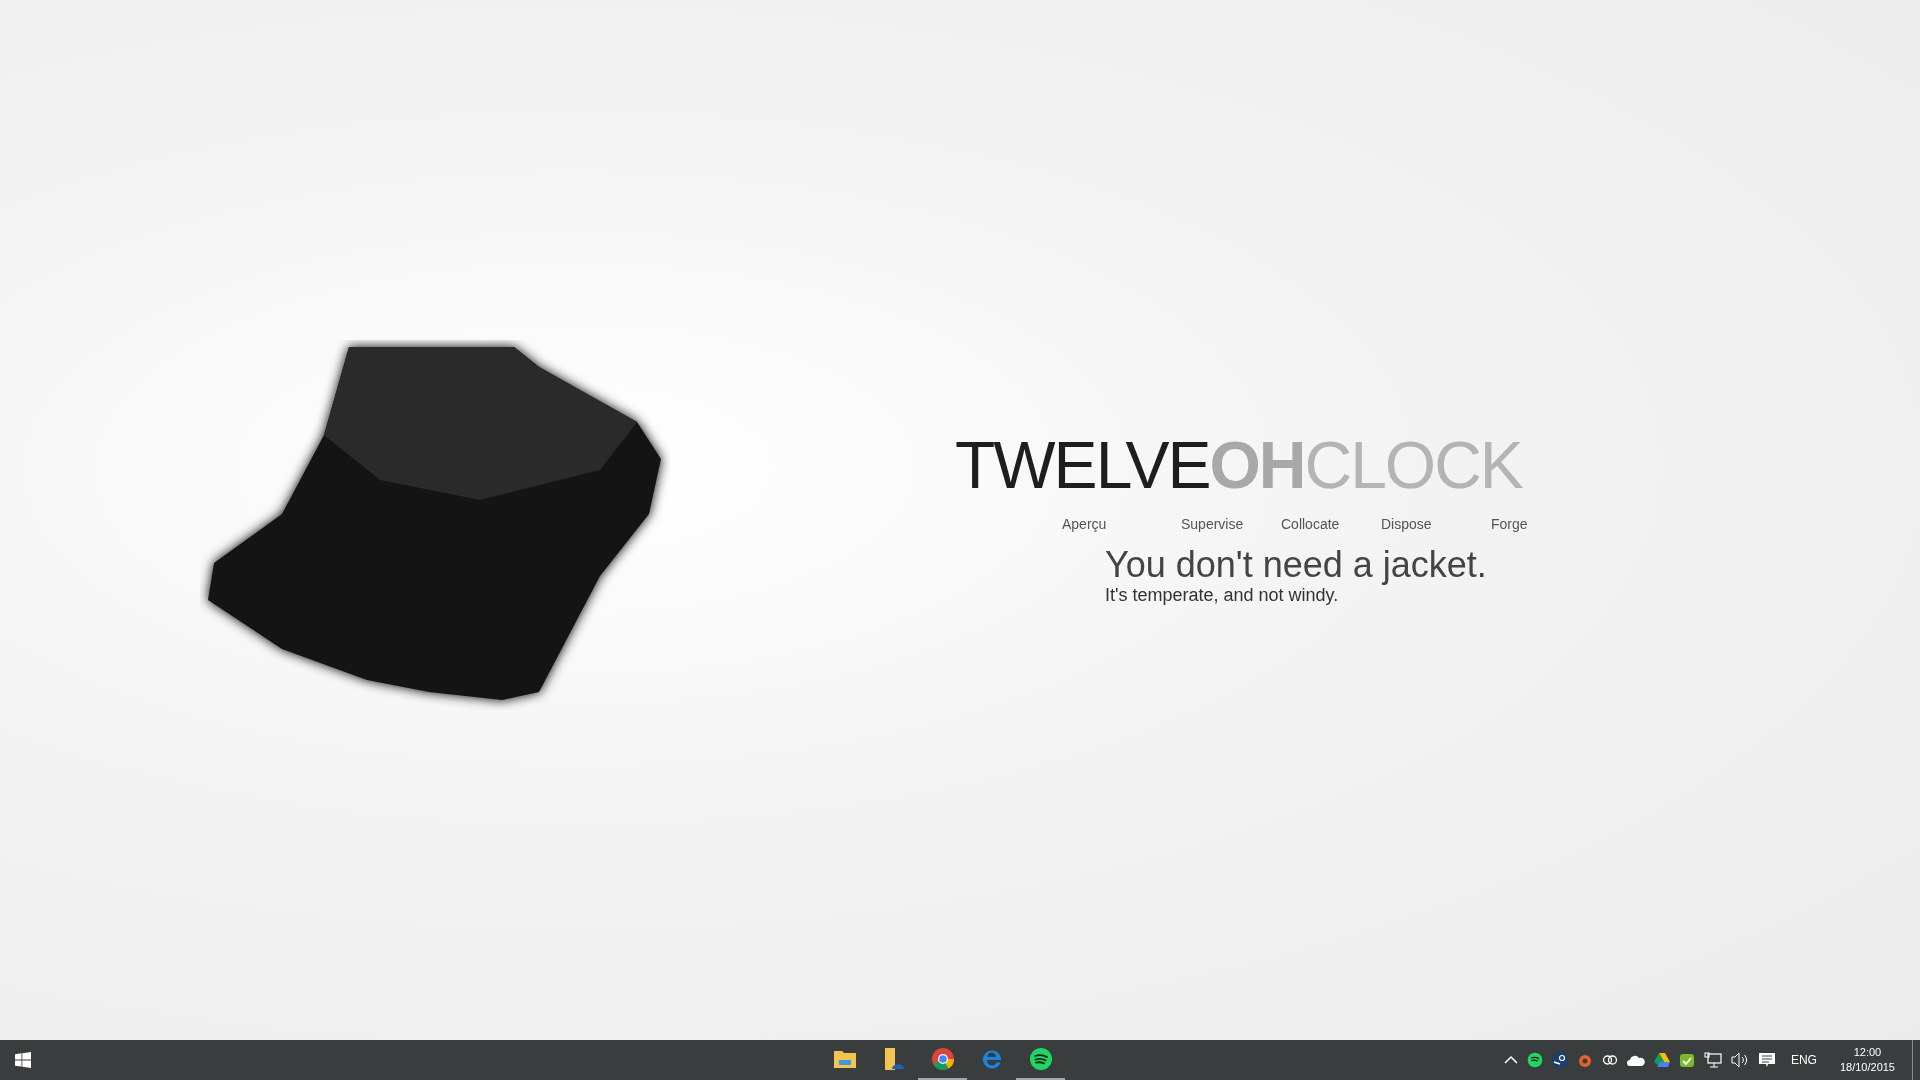  What do you see at coordinates (1686, 1060) in the screenshot?
I see `check-tray-icon` at bounding box center [1686, 1060].